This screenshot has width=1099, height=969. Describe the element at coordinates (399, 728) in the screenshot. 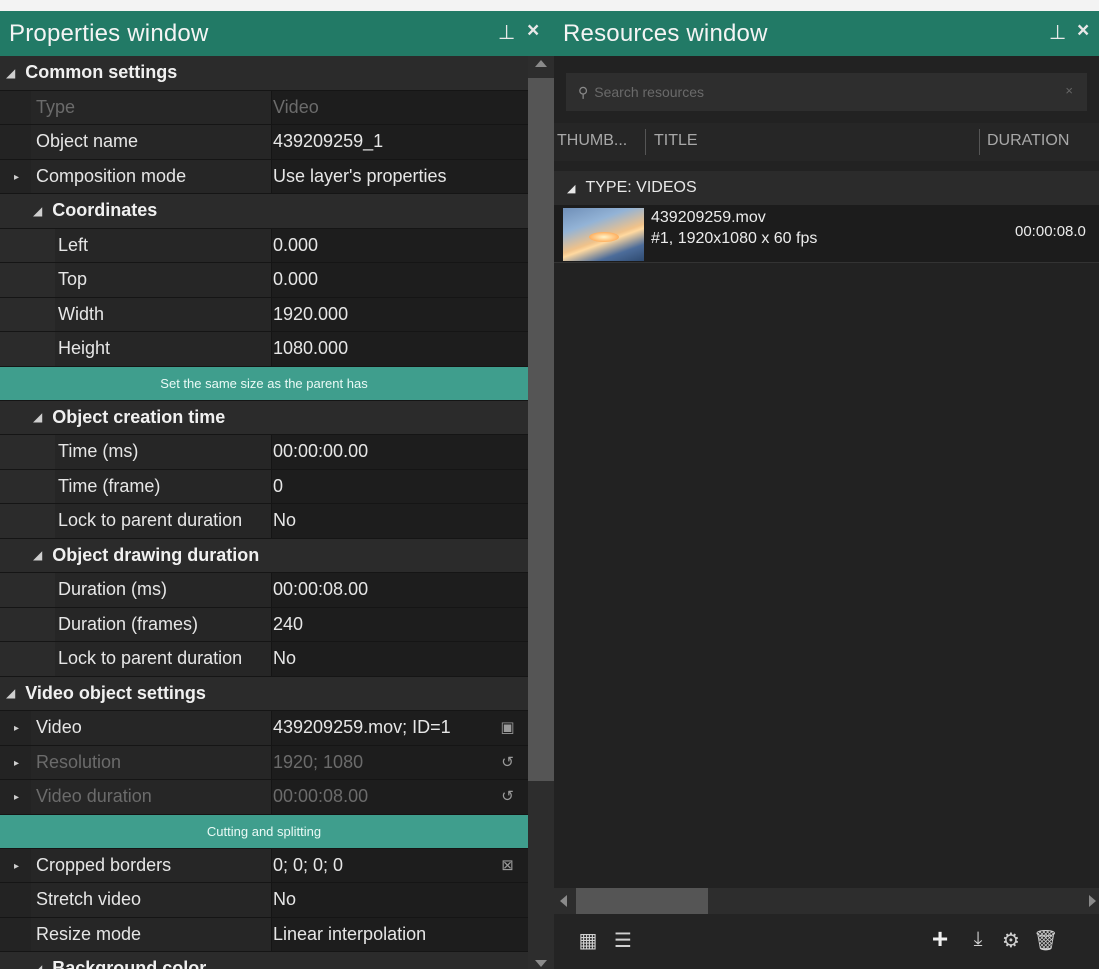

I see `property-value: 439209259.mov; ID=1` at that location.